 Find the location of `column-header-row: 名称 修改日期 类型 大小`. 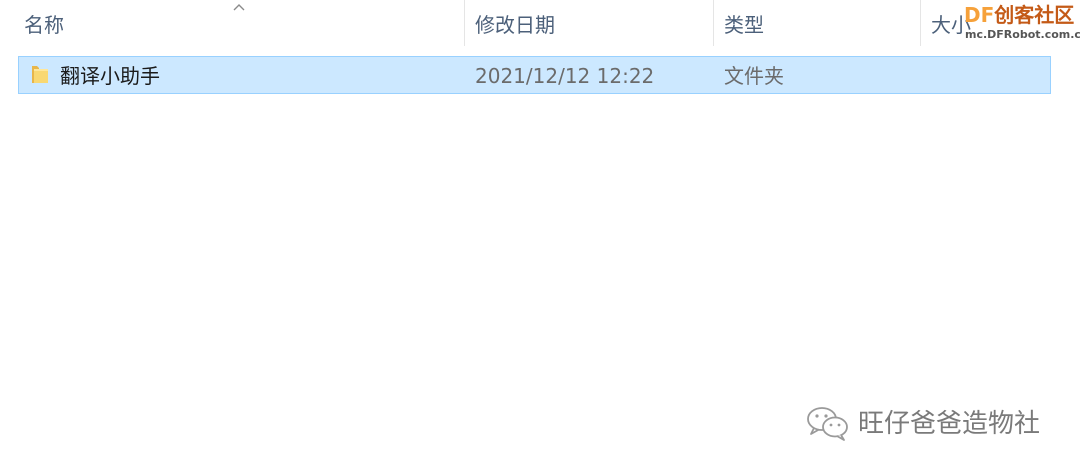

column-header-row: 名称 修改日期 类型 大小 is located at coordinates (540, 25).